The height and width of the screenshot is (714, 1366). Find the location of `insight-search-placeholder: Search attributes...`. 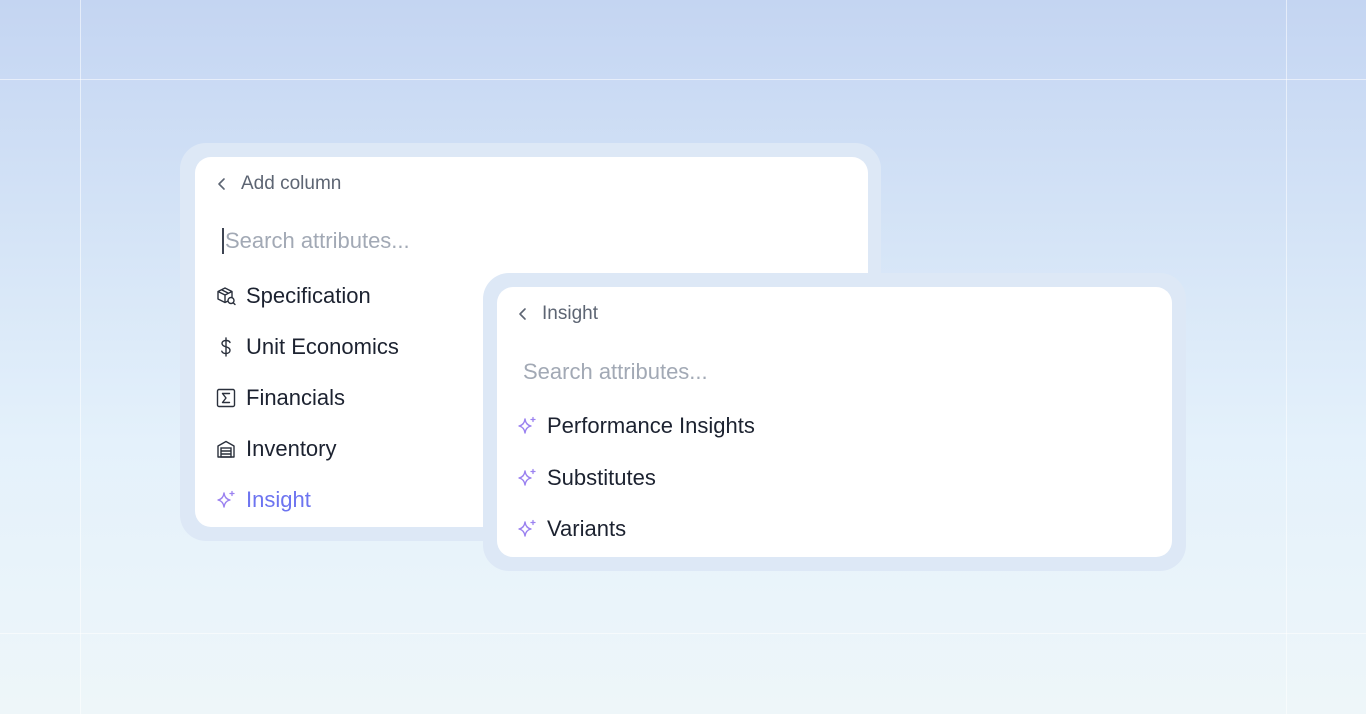

insight-search-placeholder: Search attributes... is located at coordinates (615, 371).